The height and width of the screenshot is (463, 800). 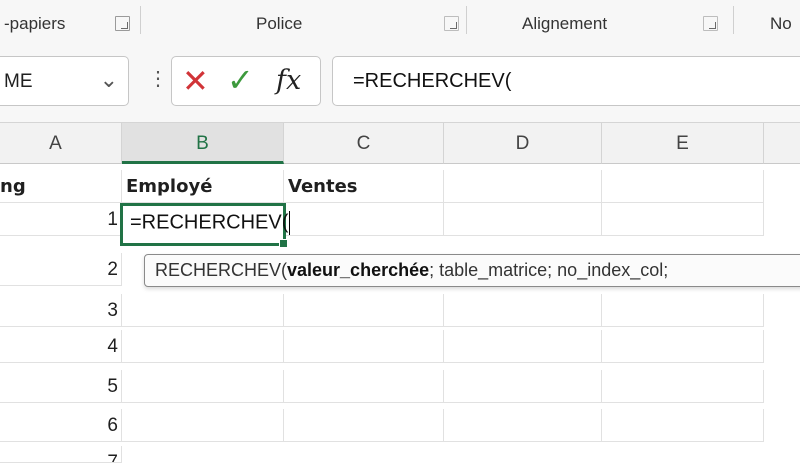 What do you see at coordinates (122, 23) in the screenshot?
I see `clipboard-dialog-launcher-icon` at bounding box center [122, 23].